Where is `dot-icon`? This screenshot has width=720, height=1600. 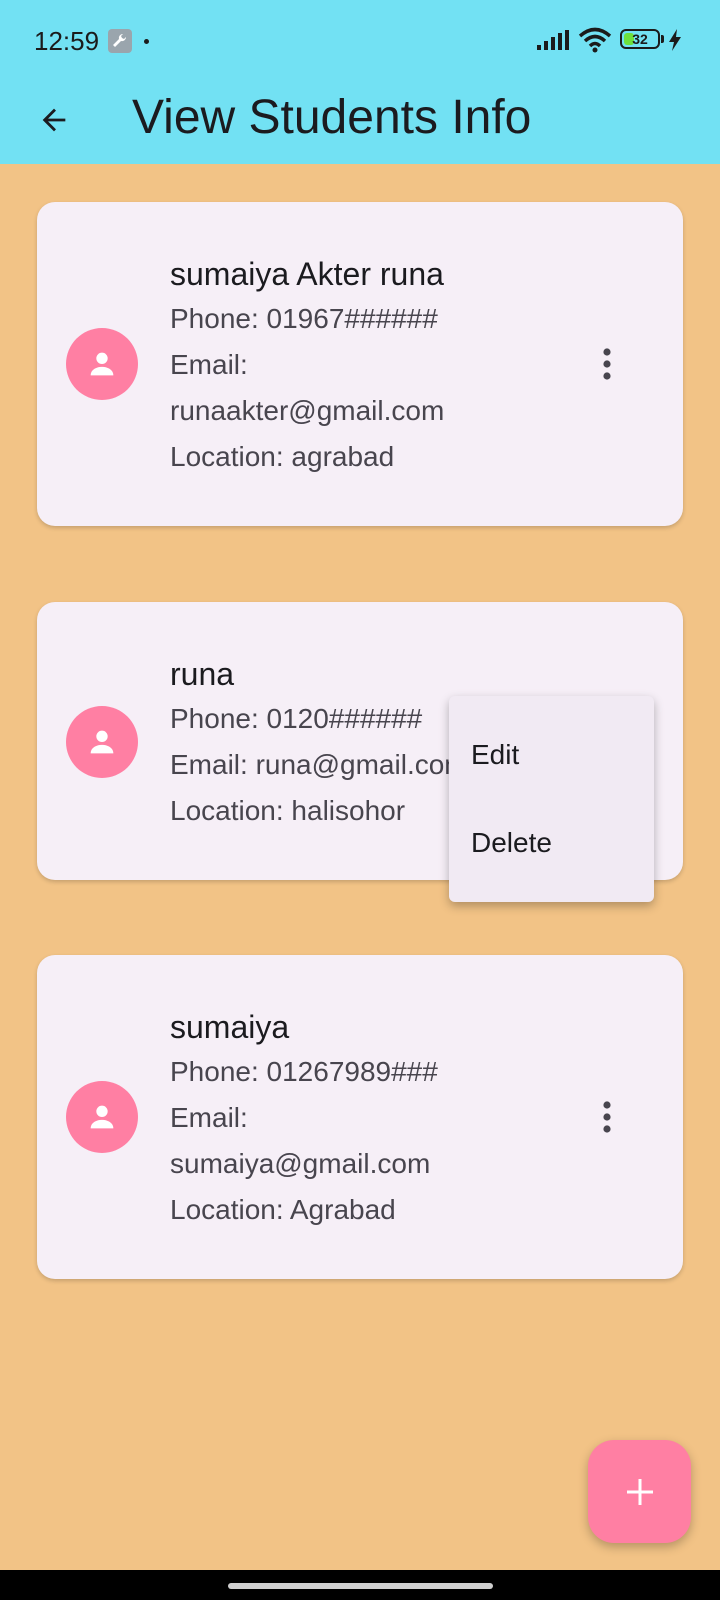
dot-icon is located at coordinates (146, 41).